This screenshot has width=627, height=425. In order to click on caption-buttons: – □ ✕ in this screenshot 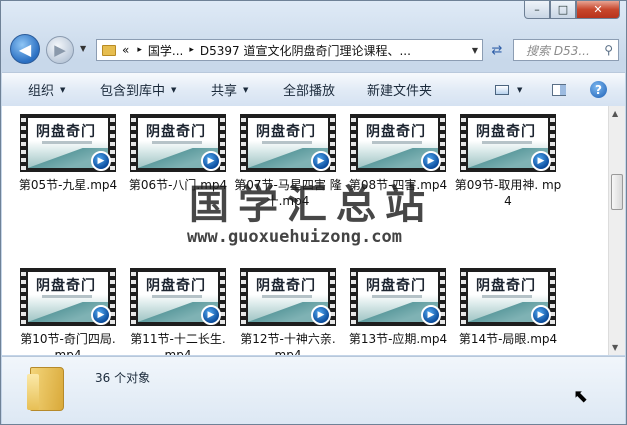, I will do `click(572, 10)`.